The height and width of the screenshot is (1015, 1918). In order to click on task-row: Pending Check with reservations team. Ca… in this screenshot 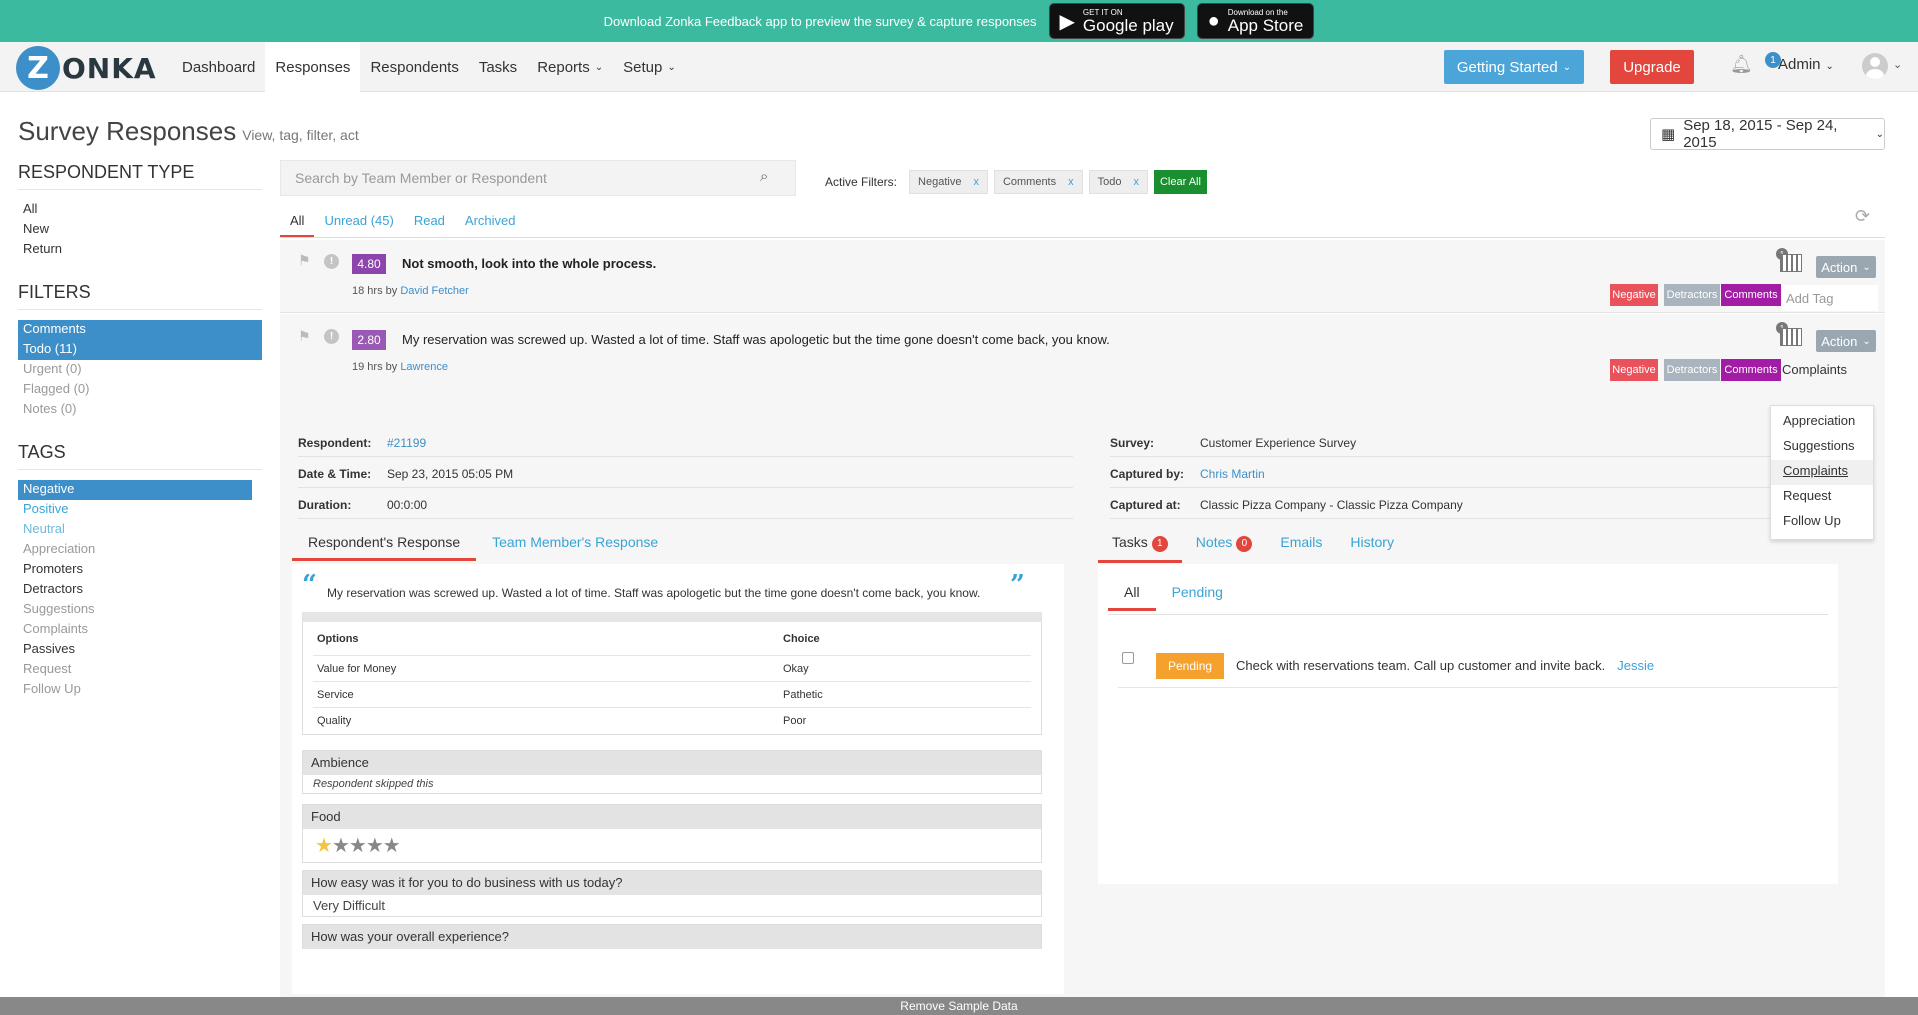, I will do `click(1478, 666)`.